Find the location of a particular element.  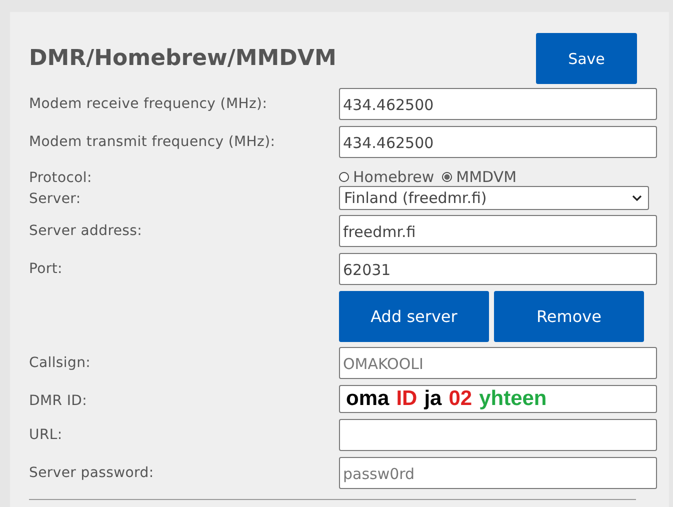

annotation-word: ID is located at coordinates (407, 399).